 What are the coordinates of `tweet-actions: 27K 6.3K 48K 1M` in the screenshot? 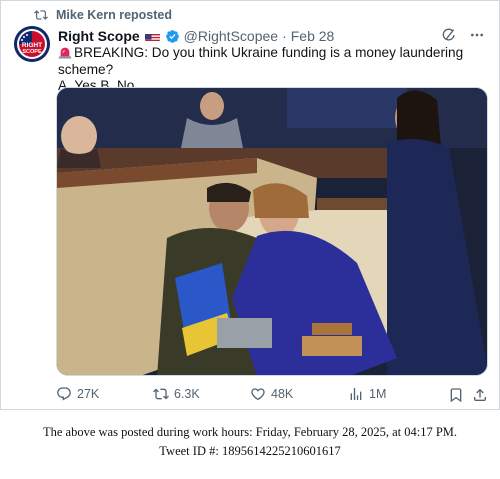 It's located at (272, 396).